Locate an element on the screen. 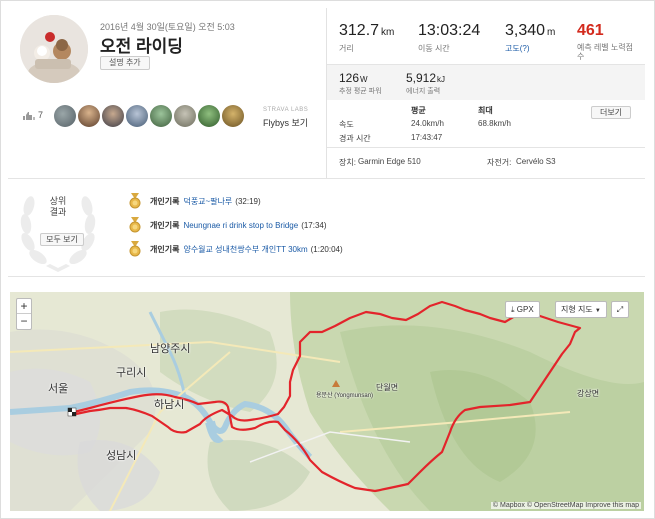 Image resolution: width=655 pixels, height=519 pixels. moving-time-label: 이동 시간 is located at coordinates (434, 48).